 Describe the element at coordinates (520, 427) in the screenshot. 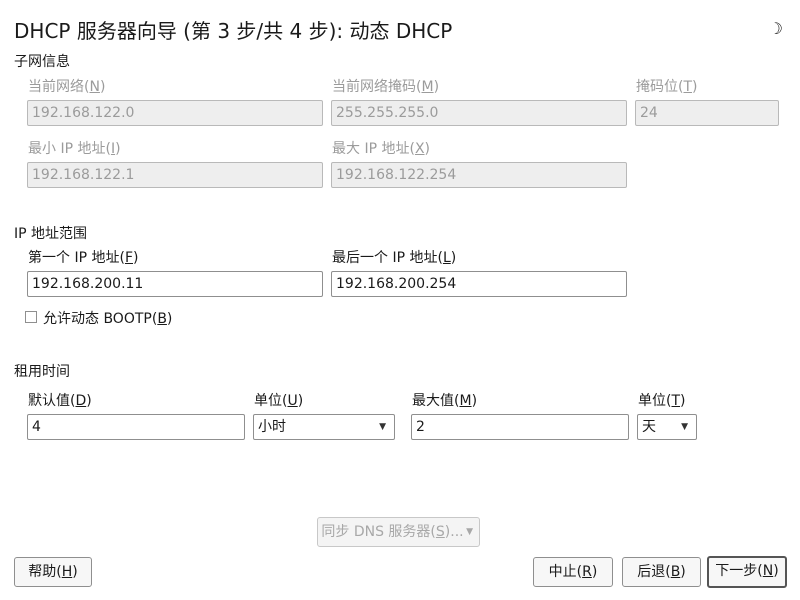

I see `max-lease-field: 2` at that location.